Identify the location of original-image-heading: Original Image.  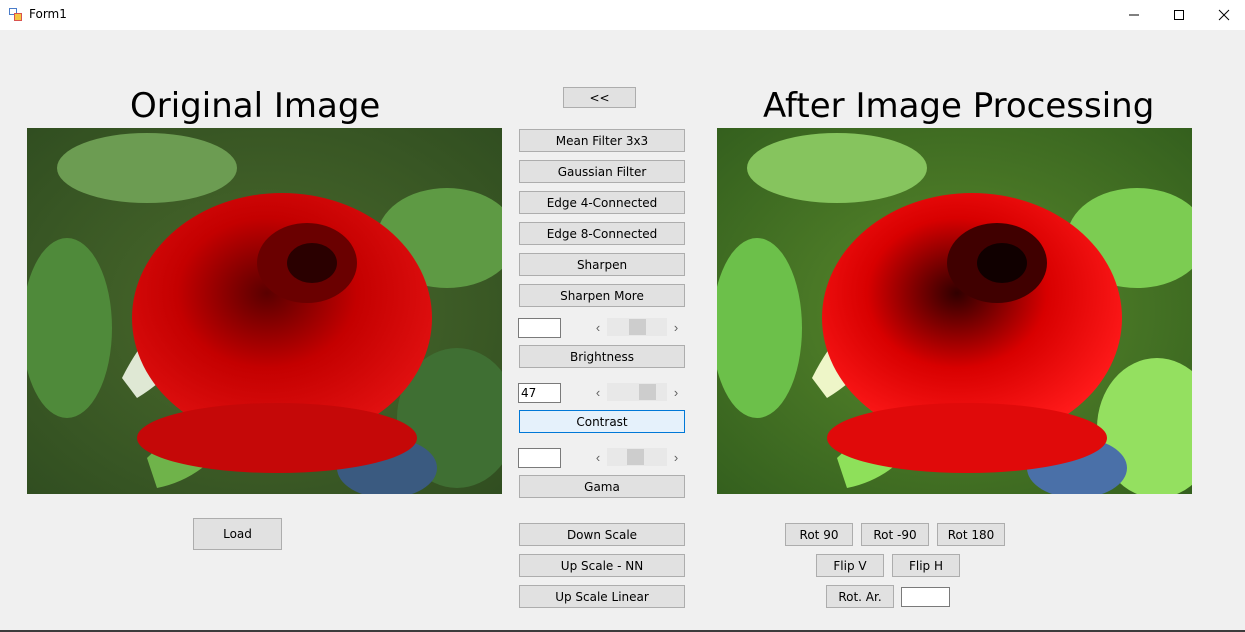
(255, 106).